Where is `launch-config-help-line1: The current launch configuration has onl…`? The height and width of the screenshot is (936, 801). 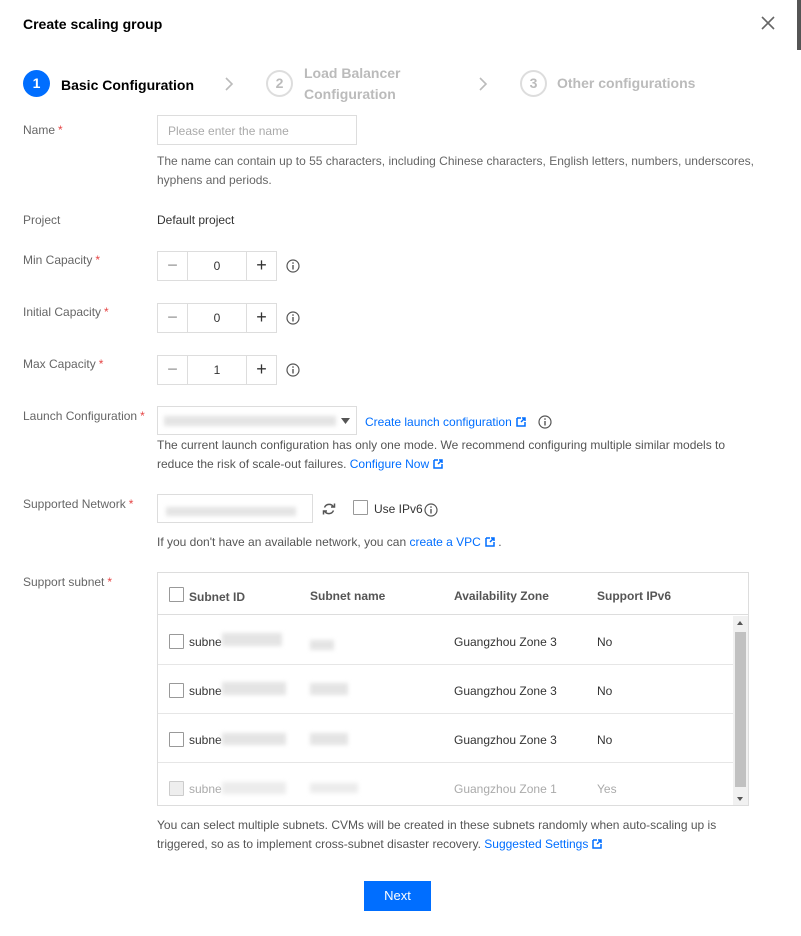
launch-config-help-line1: The current launch configuration has onl… is located at coordinates (441, 445).